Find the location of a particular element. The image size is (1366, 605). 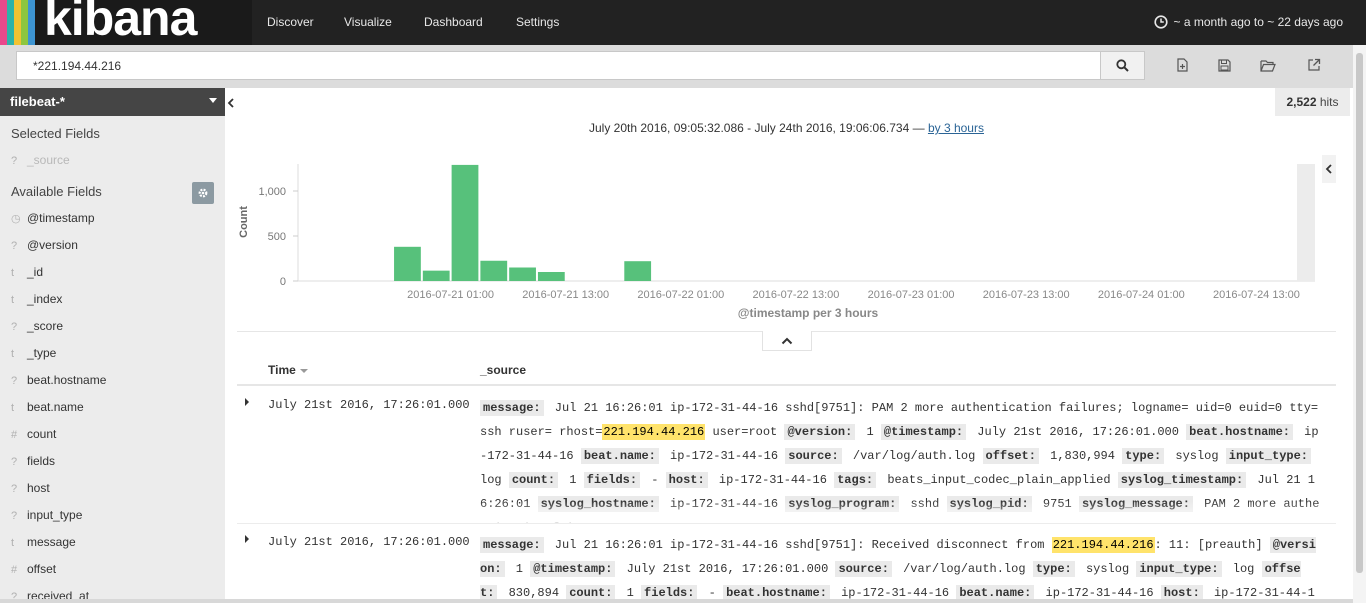

chevron-left-icon is located at coordinates (1328, 169).